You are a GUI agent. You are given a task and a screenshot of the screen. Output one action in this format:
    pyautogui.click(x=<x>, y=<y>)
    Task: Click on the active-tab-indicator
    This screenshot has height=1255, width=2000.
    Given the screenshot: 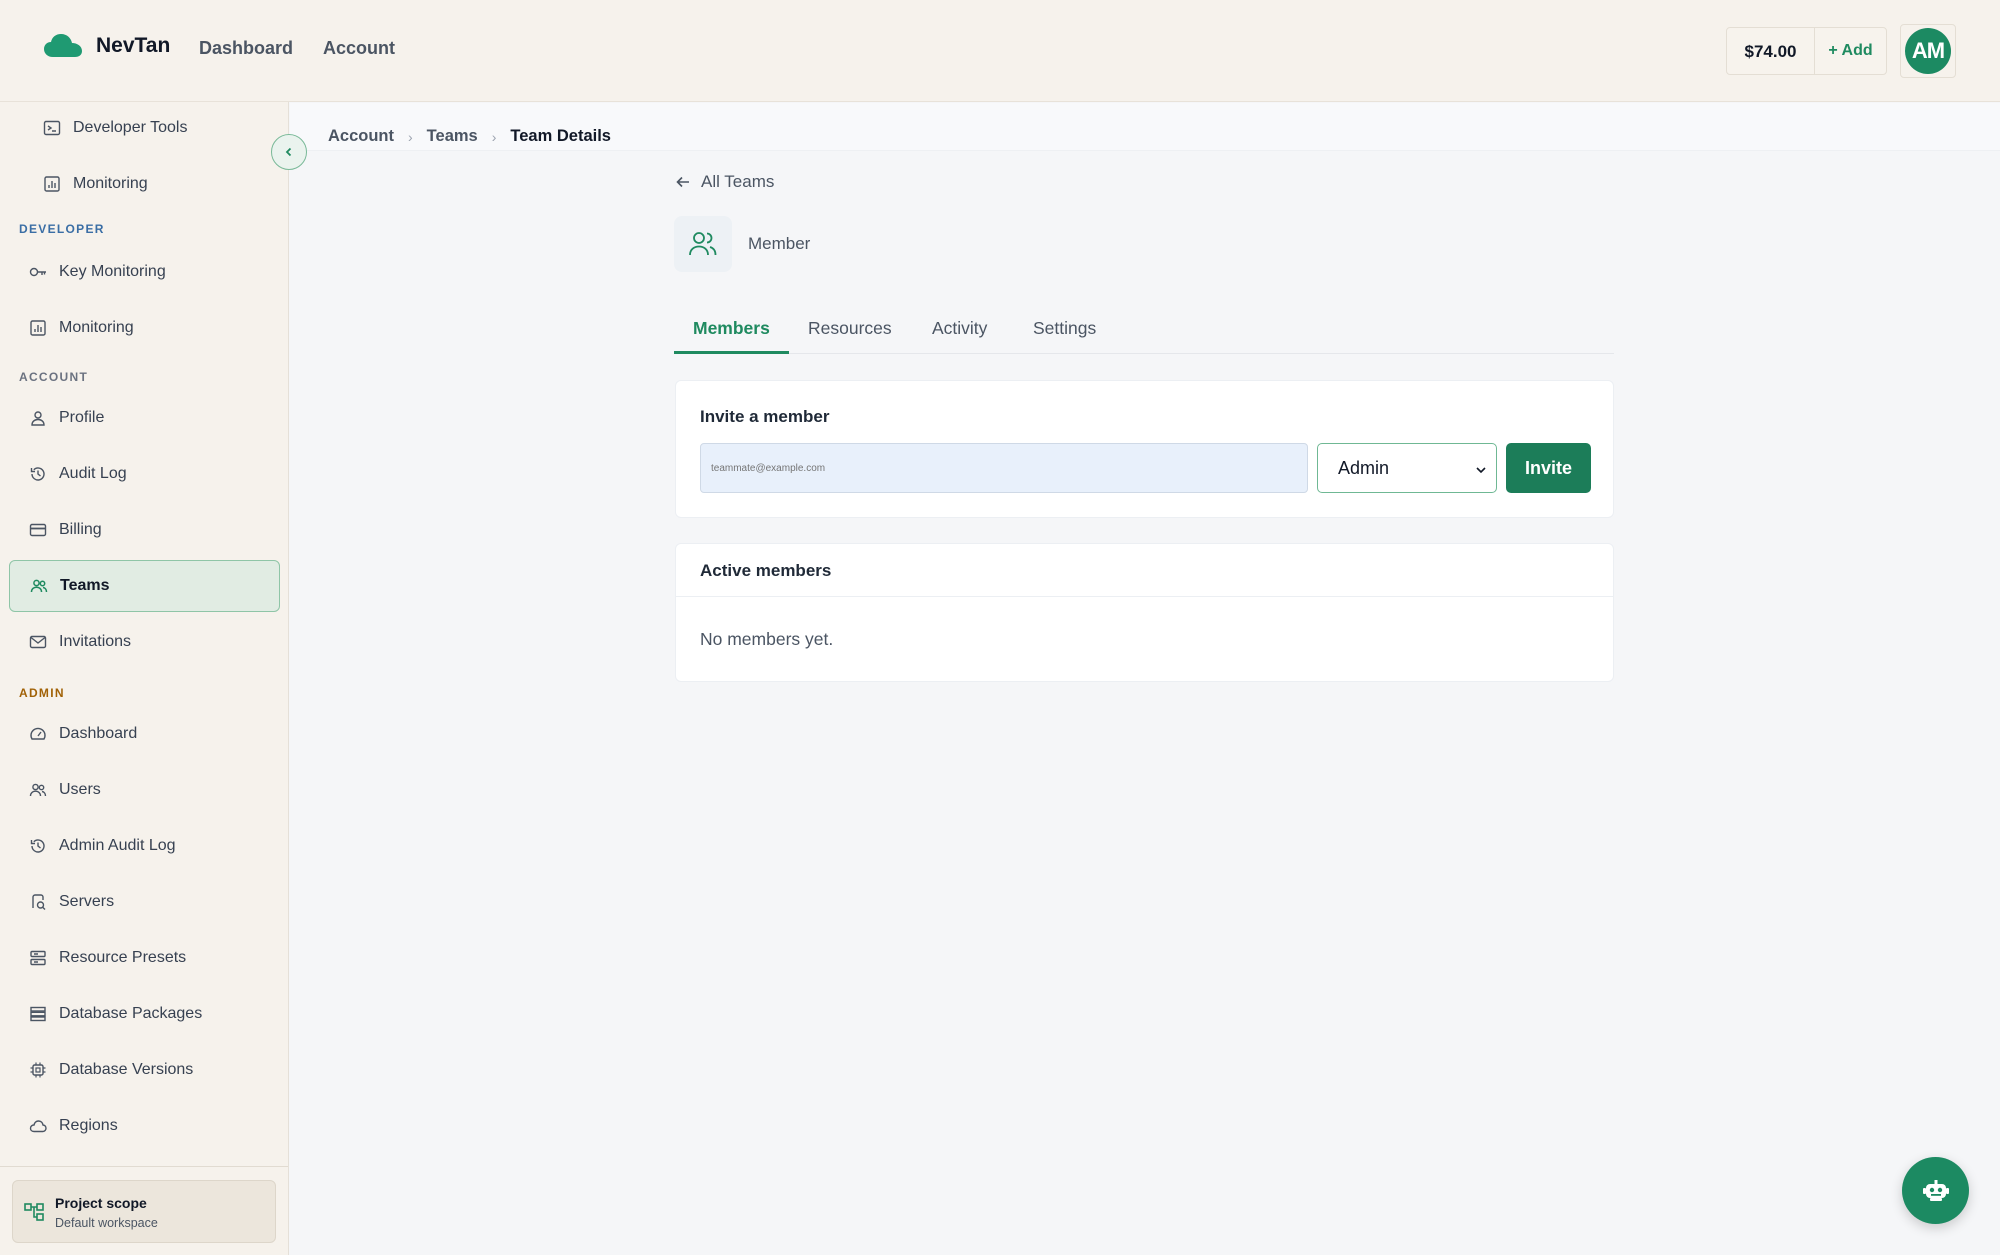 What is the action you would take?
    pyautogui.click(x=731, y=352)
    